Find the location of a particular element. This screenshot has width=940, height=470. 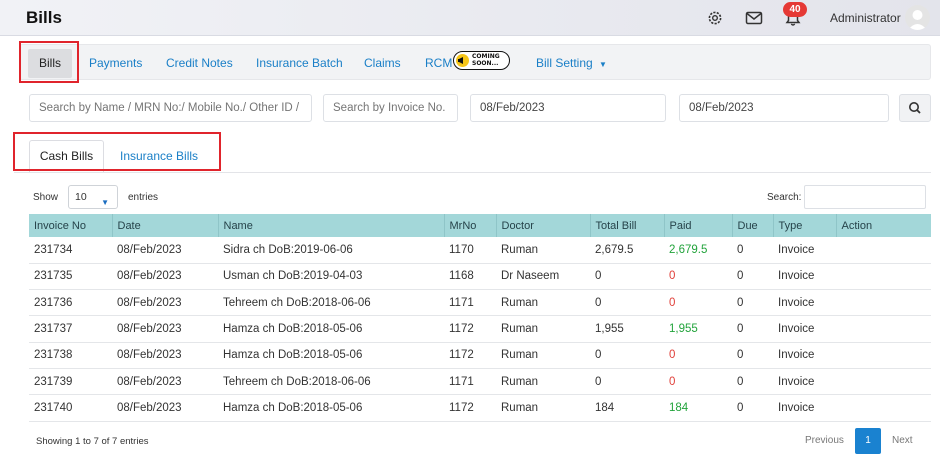

search-name-input is located at coordinates (170, 108).